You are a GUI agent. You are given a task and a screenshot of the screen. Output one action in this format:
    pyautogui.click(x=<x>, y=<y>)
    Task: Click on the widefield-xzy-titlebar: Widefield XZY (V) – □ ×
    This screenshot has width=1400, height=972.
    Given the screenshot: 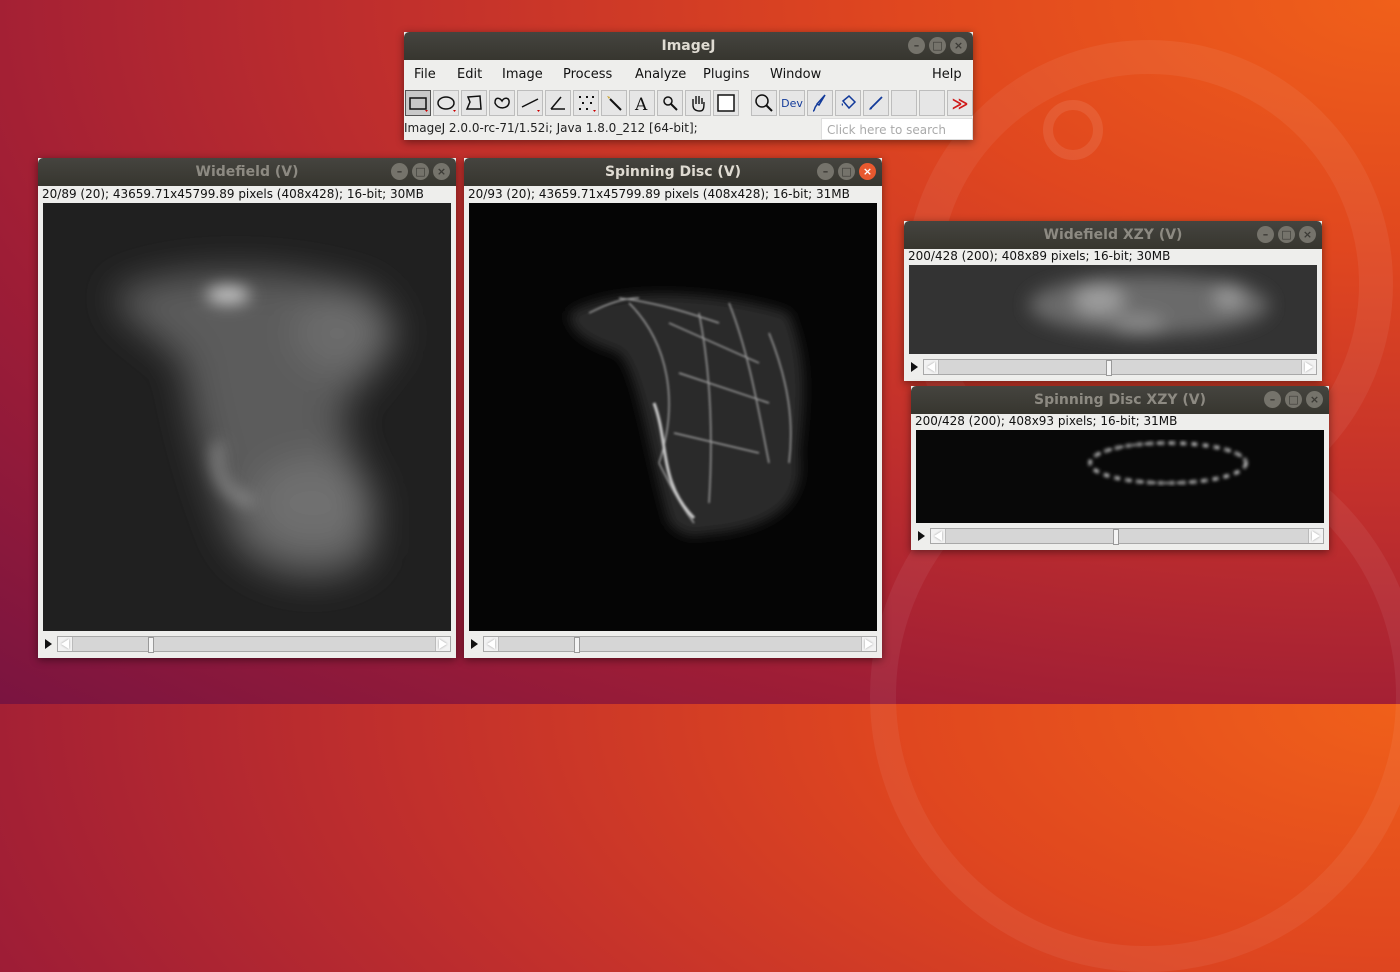 What is the action you would take?
    pyautogui.click(x=1113, y=235)
    